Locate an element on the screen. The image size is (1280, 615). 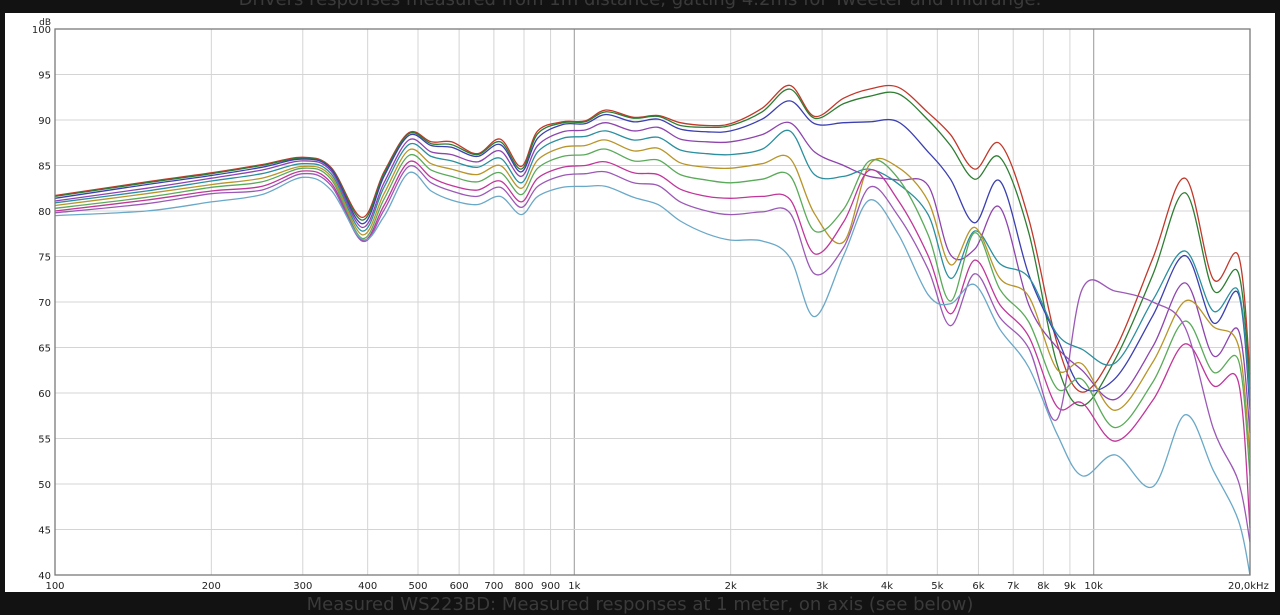
y-tick-label: 75 is located at coordinates (44, 258).